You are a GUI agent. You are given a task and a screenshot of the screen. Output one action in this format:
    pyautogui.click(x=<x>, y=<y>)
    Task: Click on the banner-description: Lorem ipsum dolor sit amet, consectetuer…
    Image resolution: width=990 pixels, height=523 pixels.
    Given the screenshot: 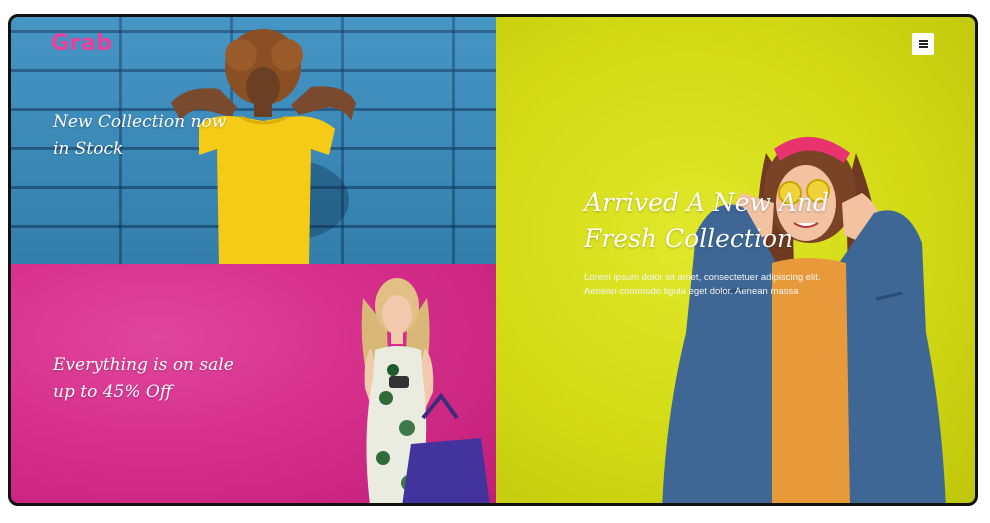 What is the action you would take?
    pyautogui.click(x=749, y=285)
    